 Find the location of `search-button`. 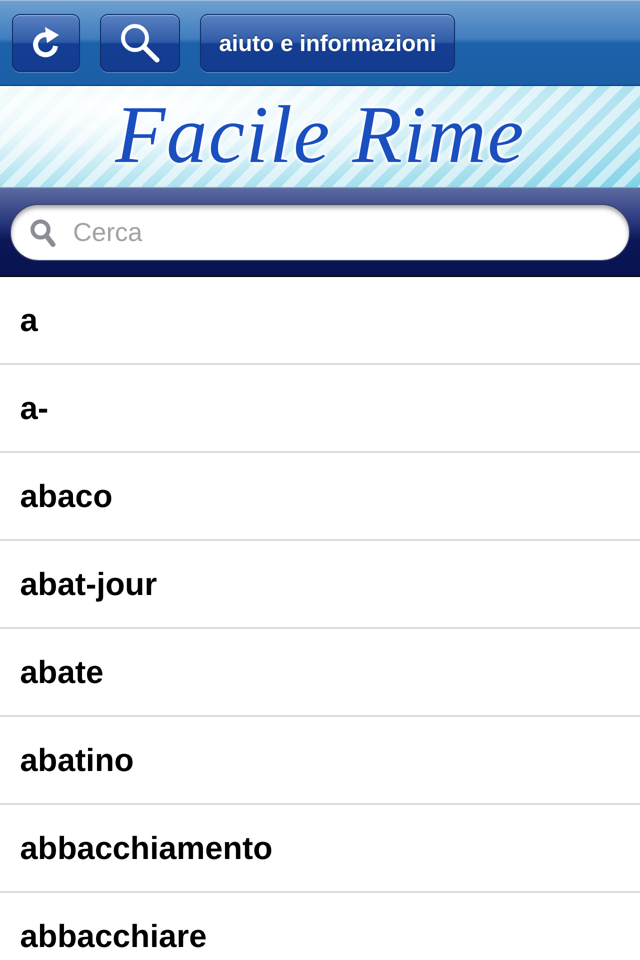

search-button is located at coordinates (140, 43).